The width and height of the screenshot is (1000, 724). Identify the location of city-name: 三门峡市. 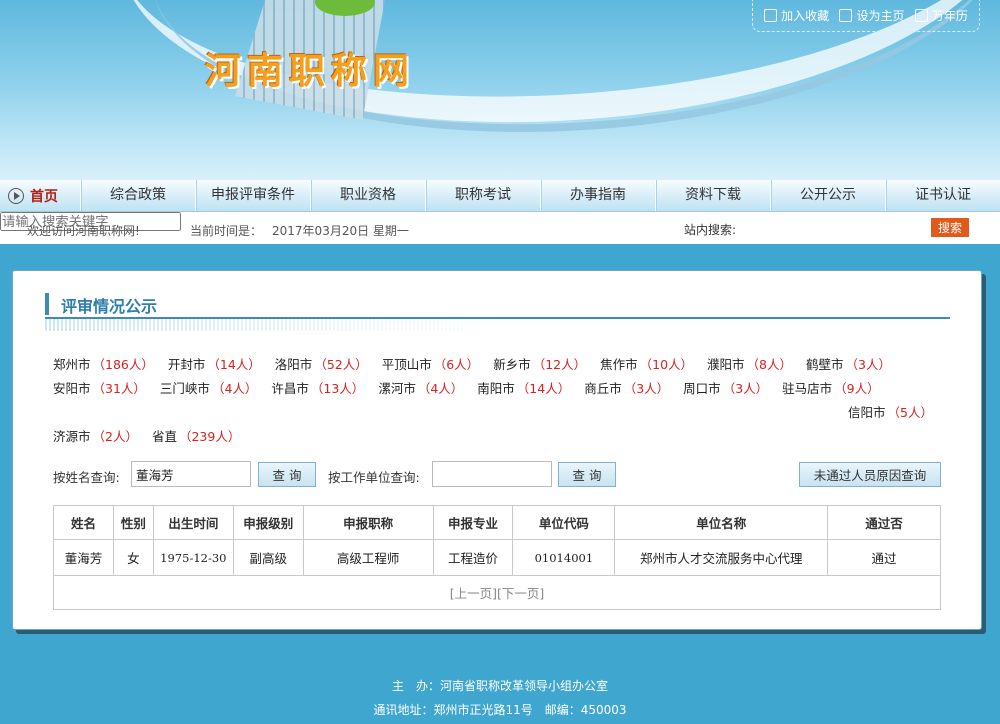
(184, 388).